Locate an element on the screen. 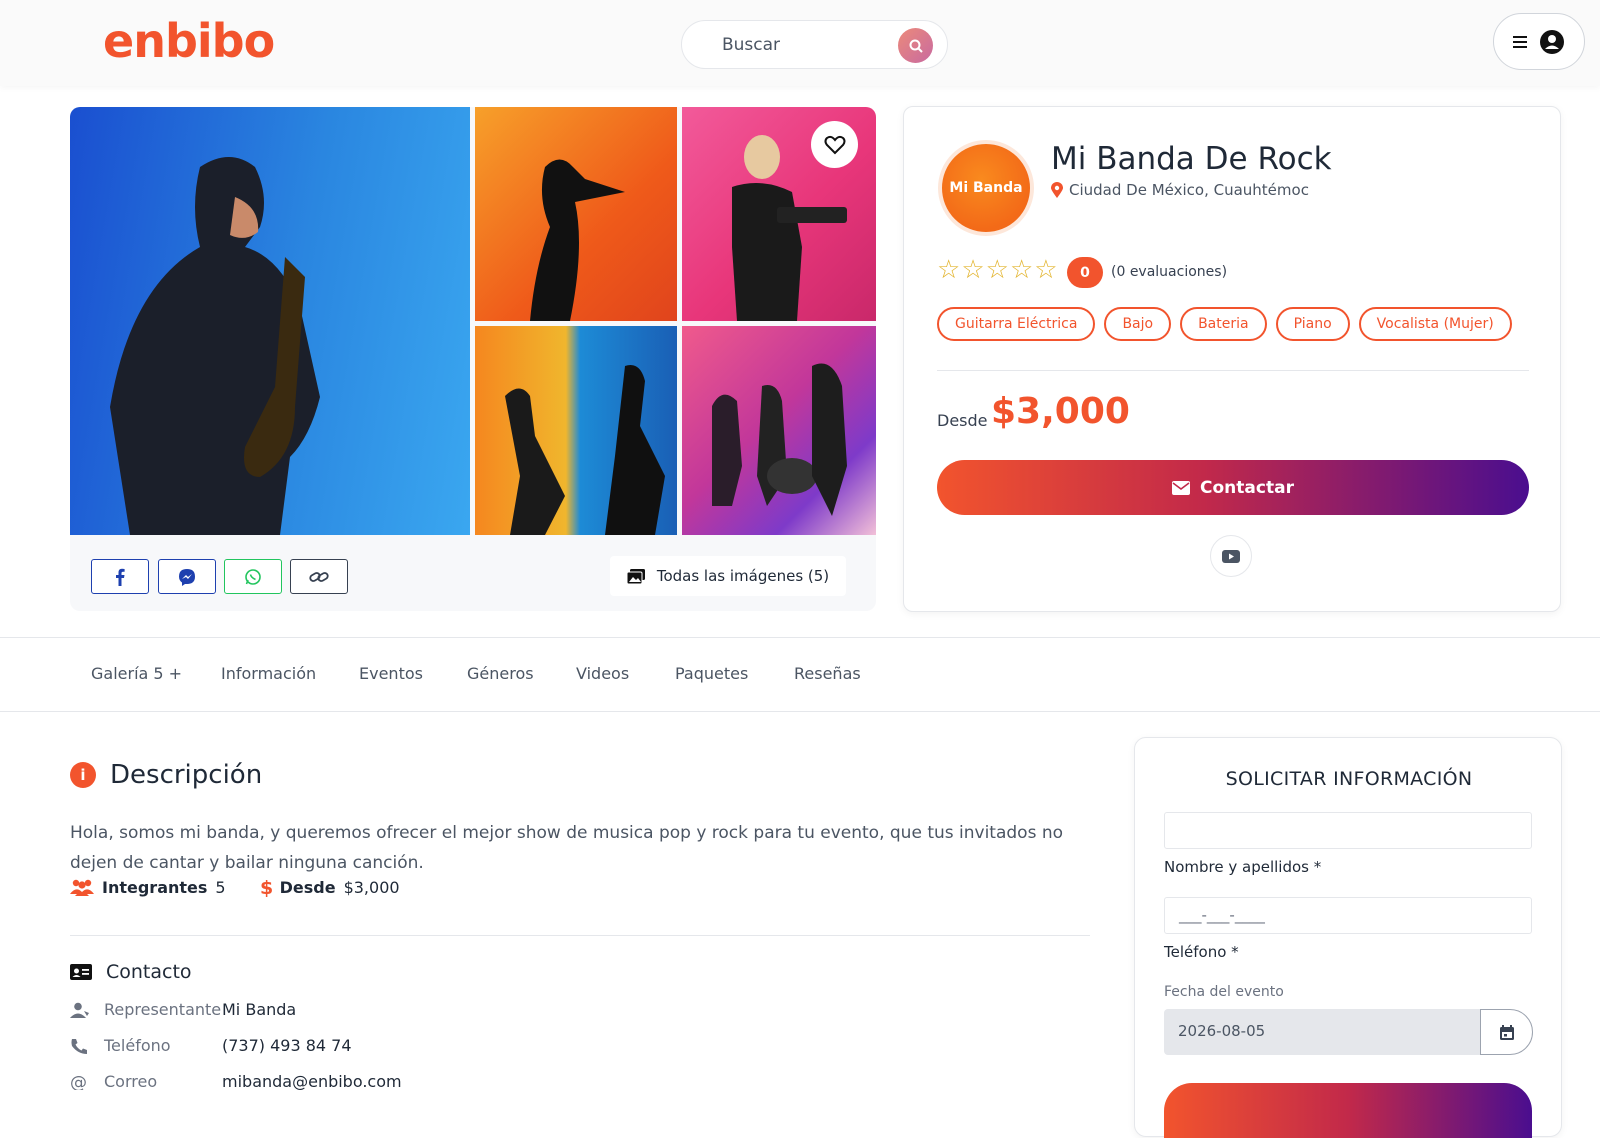 The image size is (1600, 1138). page-title: Mi Banda De Rock is located at coordinates (1191, 159).